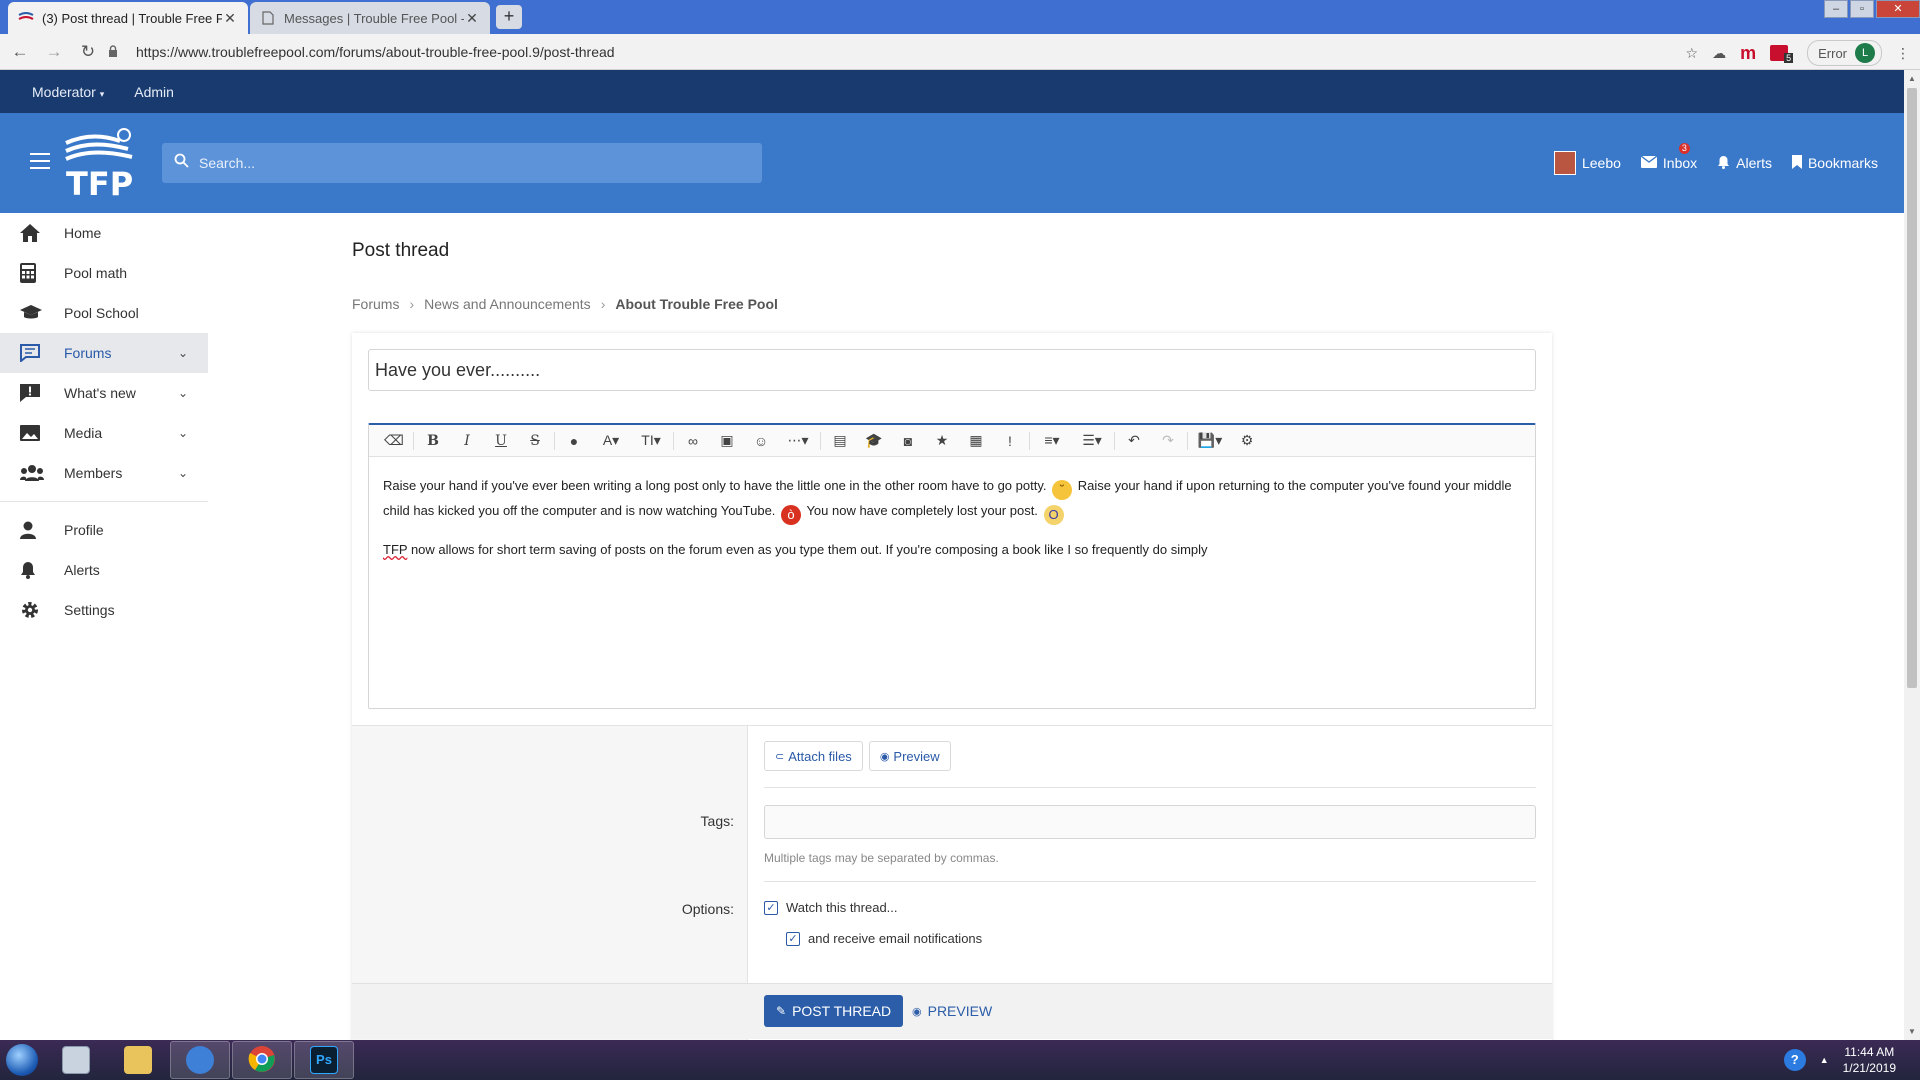  Describe the element at coordinates (76, 1060) in the screenshot. I see `taskbar-calculator` at that location.